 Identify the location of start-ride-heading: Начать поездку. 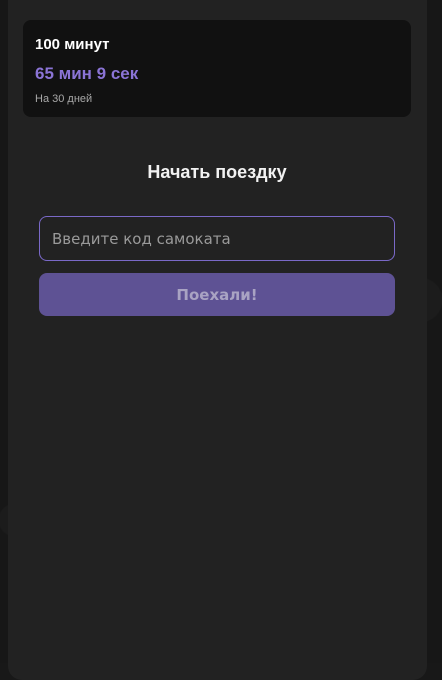
(217, 172).